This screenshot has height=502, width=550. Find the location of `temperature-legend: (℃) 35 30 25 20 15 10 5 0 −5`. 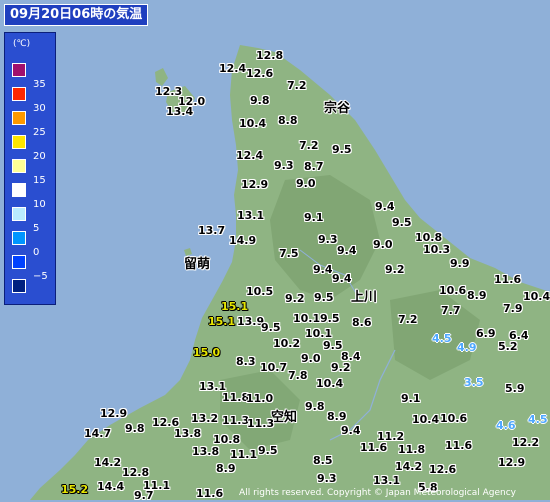

temperature-legend: (℃) 35 30 25 20 15 10 5 0 −5 is located at coordinates (30, 168).